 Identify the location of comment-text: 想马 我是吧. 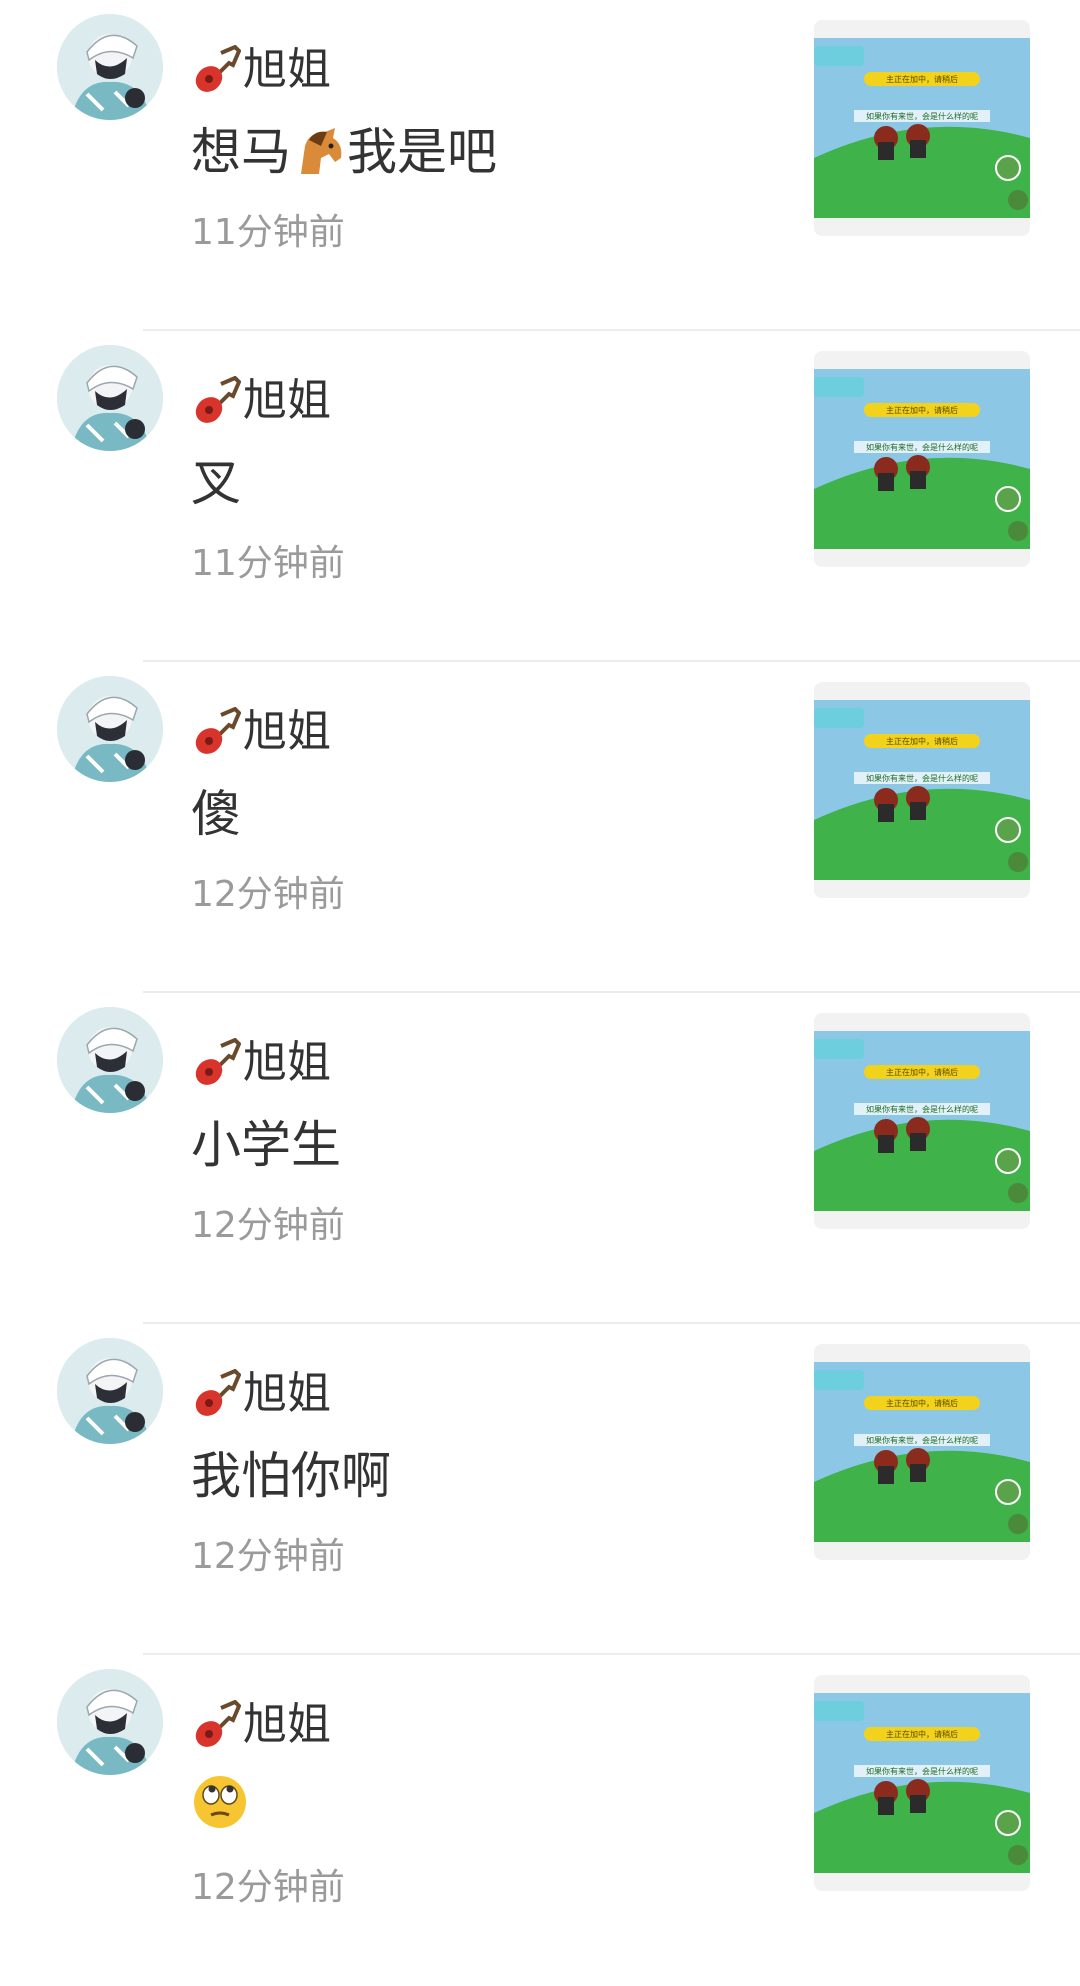
(344, 152).